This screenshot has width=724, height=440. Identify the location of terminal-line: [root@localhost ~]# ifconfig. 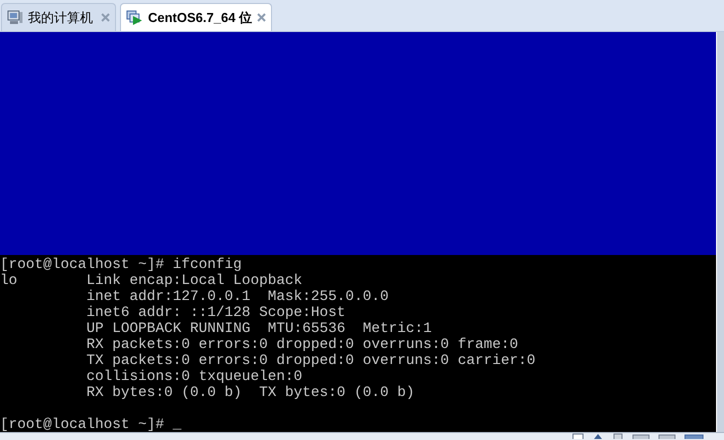
(121, 265).